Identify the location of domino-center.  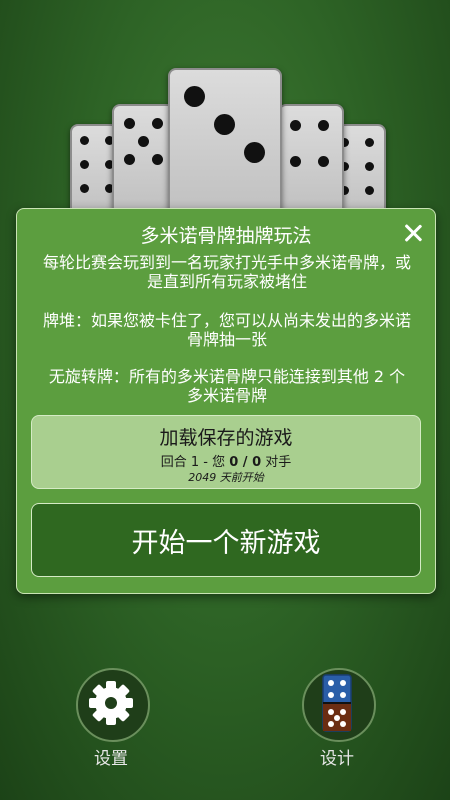
(225, 145).